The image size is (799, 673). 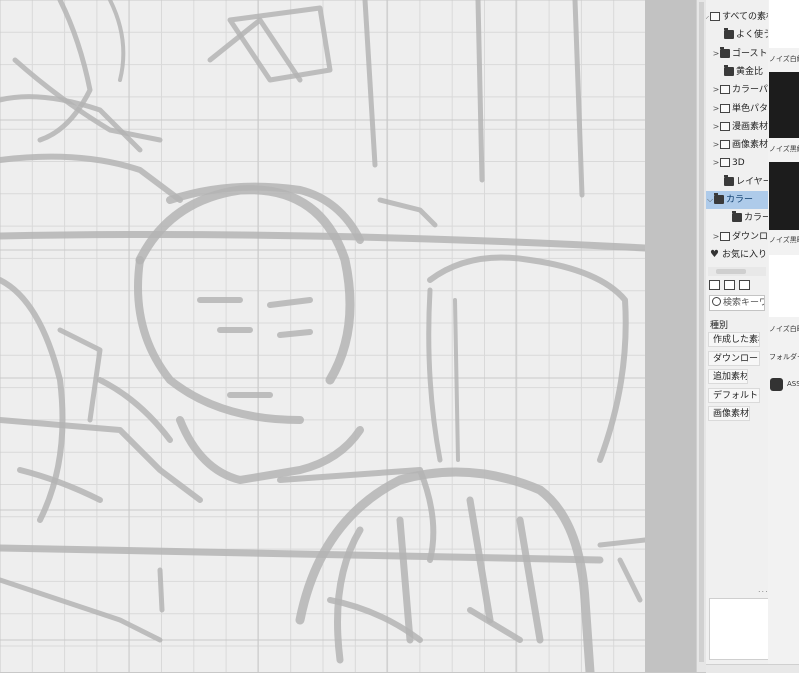 What do you see at coordinates (750, 108) in the screenshot?
I see `tree-item-label: 単色パターン` at bounding box center [750, 108].